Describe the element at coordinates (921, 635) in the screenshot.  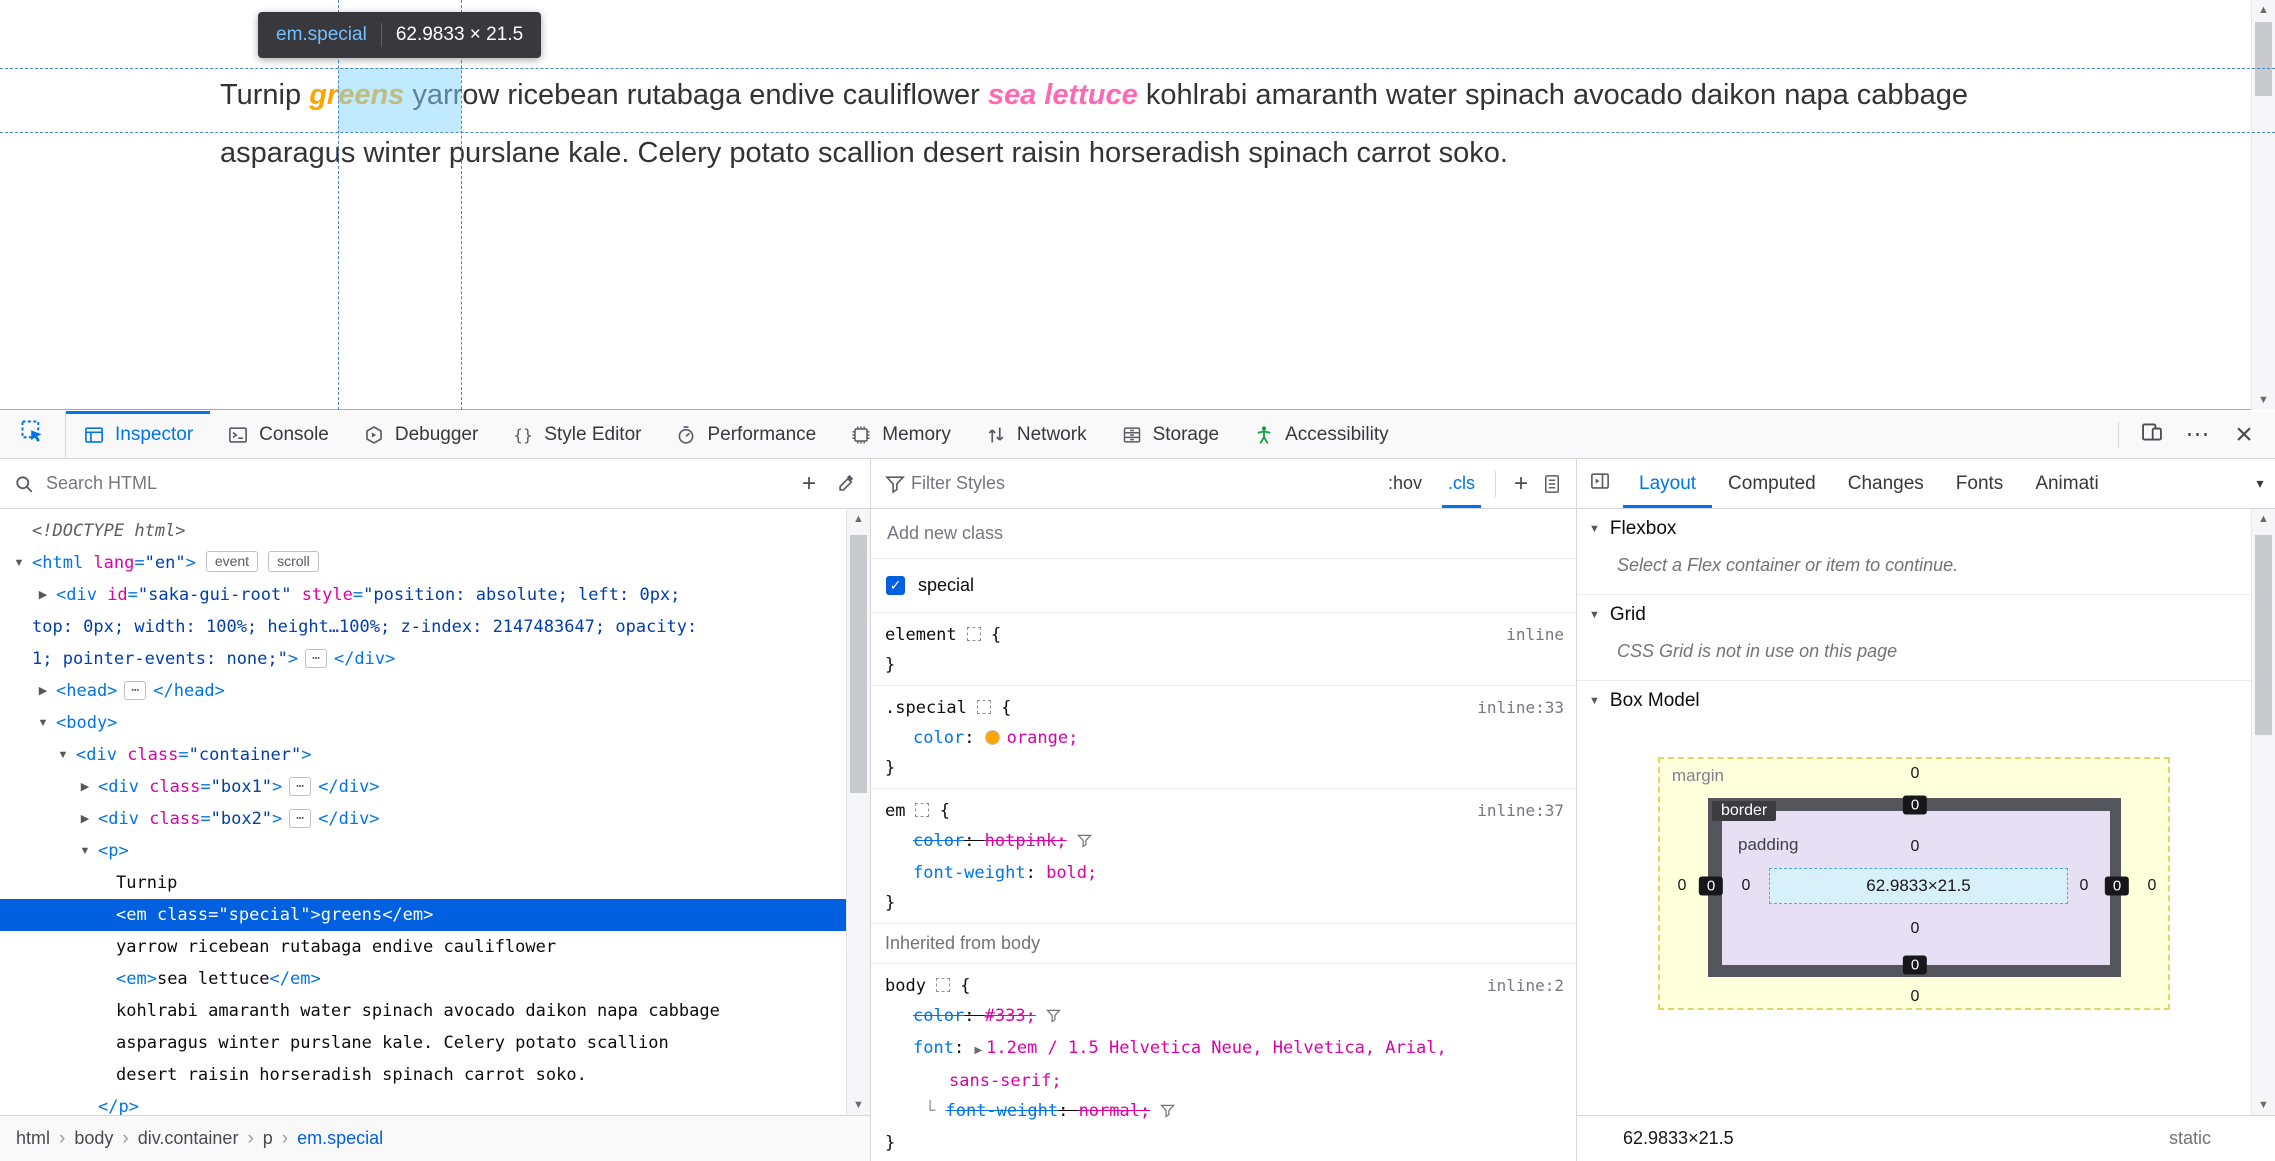
I see `rule-selector: element` at that location.